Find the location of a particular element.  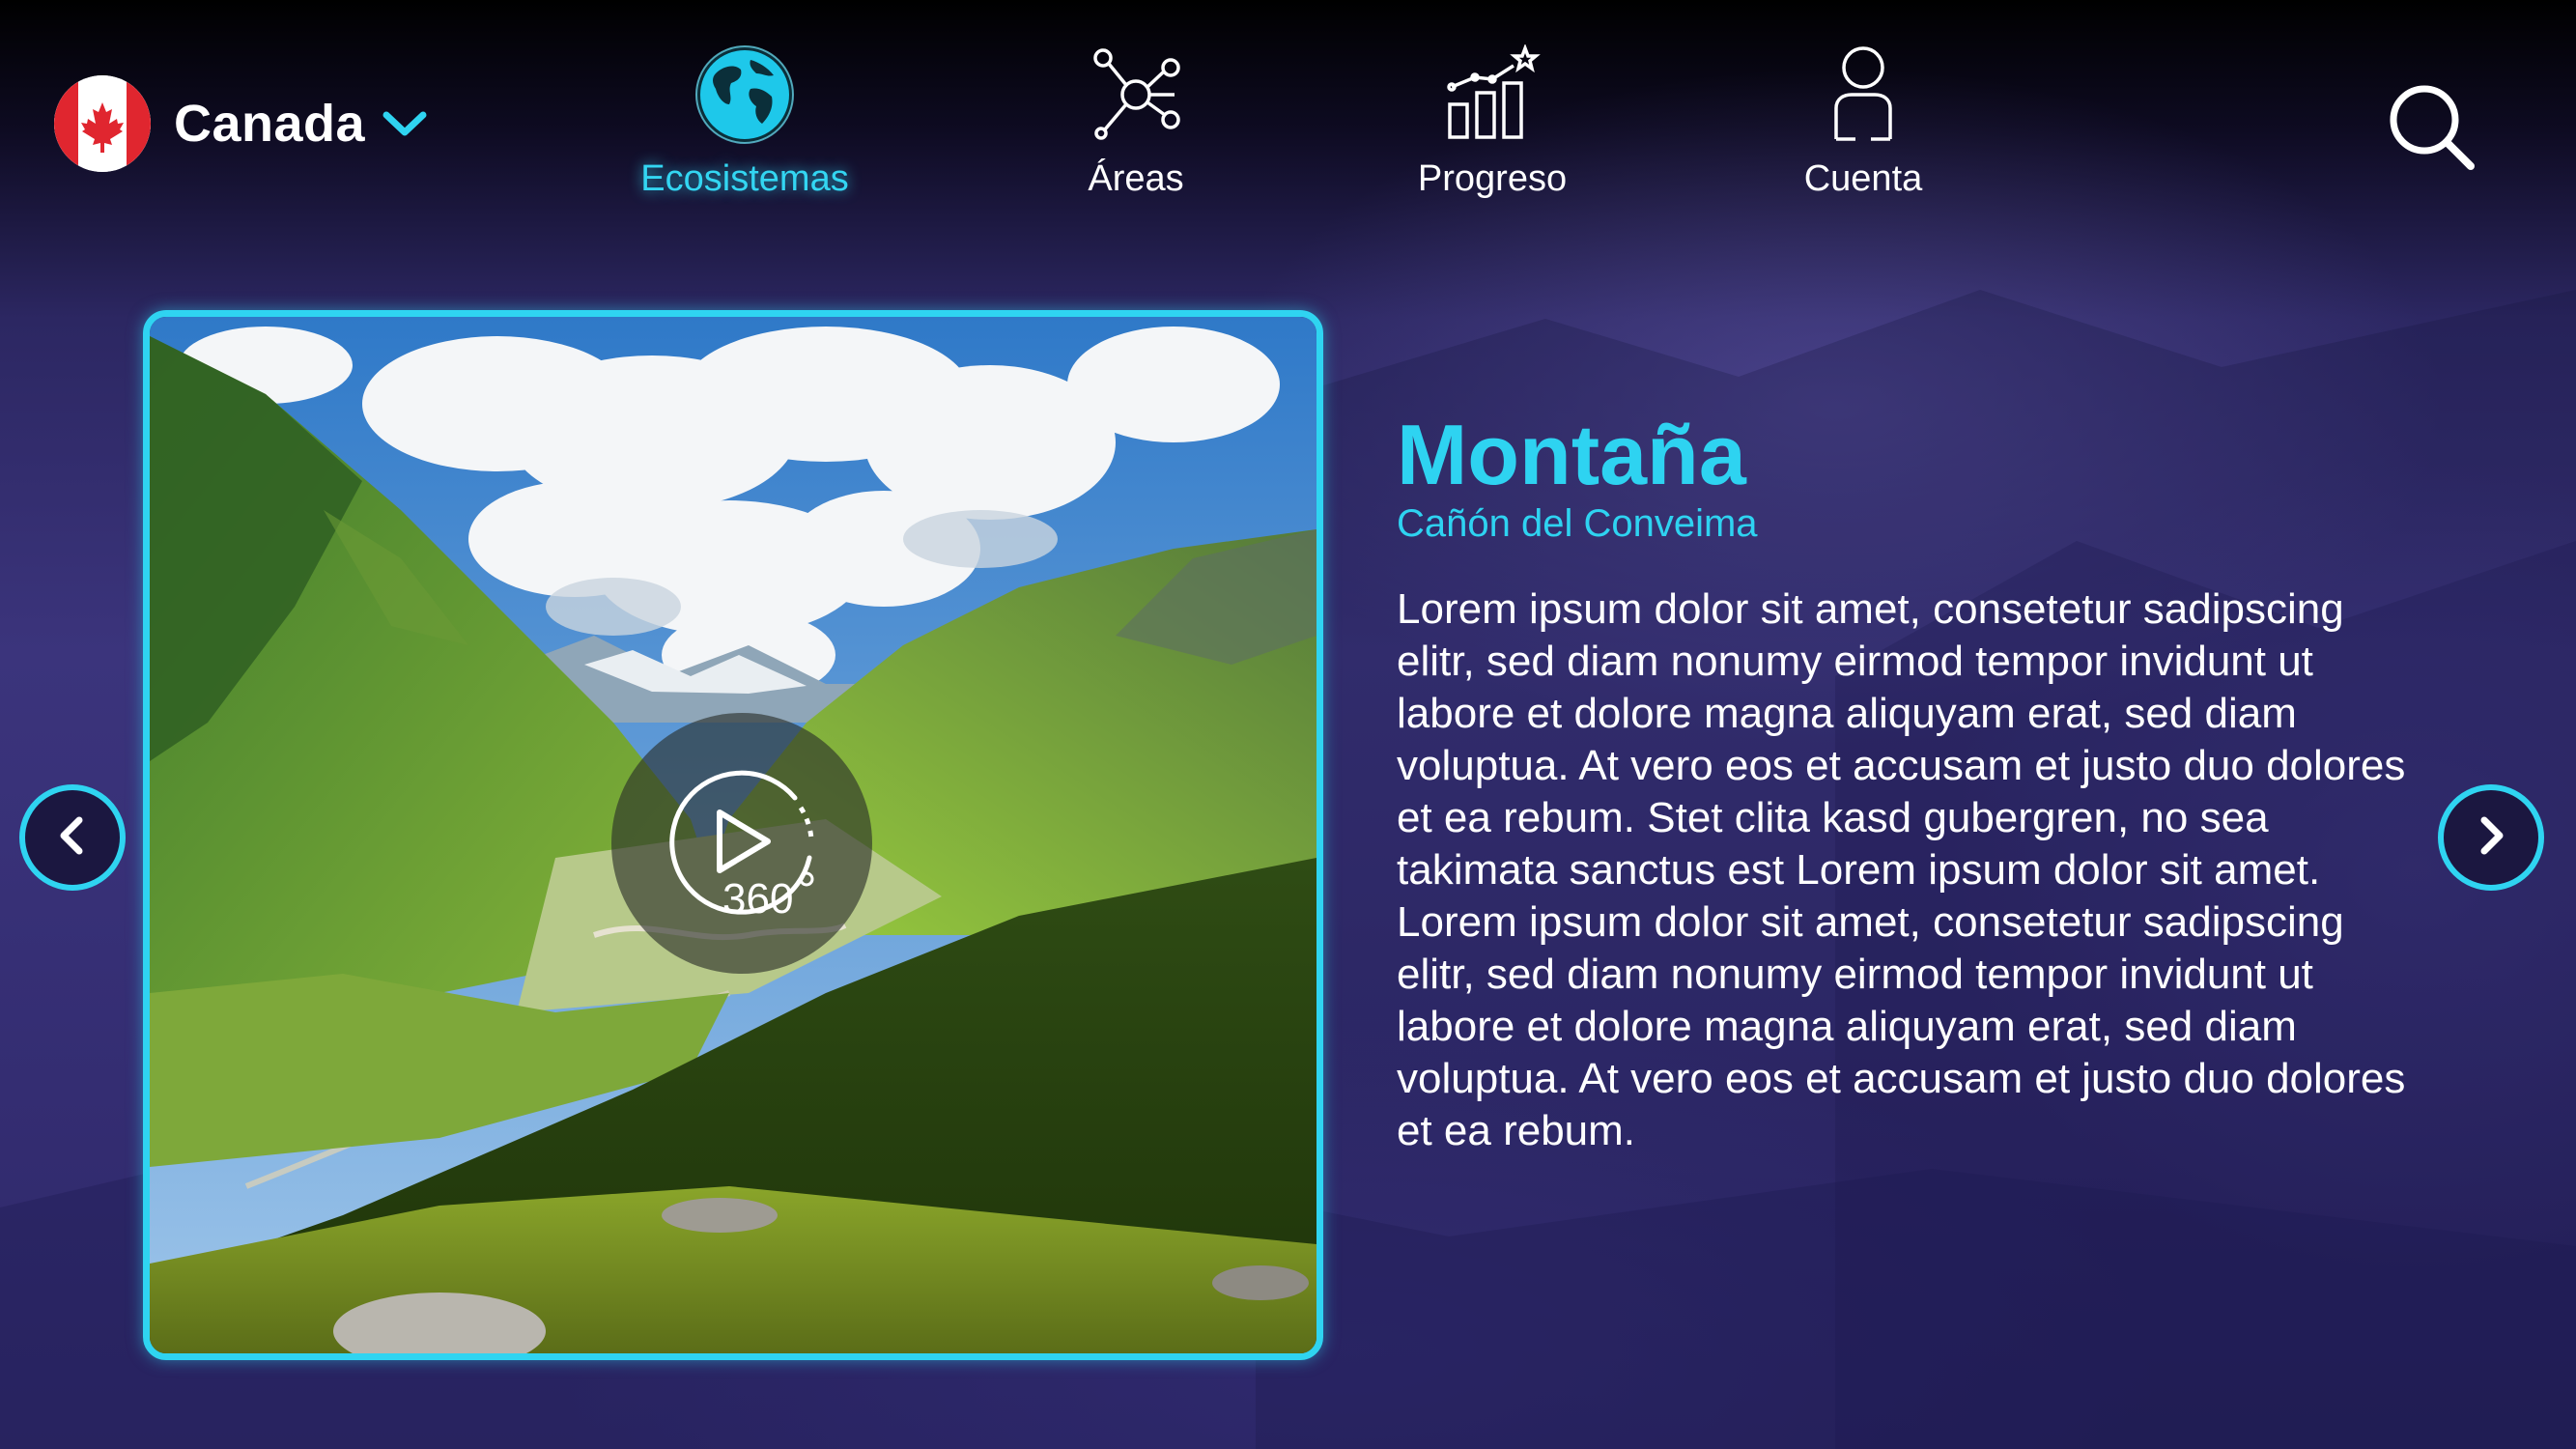

nav-item-progreso: Progreso is located at coordinates (1492, 119).